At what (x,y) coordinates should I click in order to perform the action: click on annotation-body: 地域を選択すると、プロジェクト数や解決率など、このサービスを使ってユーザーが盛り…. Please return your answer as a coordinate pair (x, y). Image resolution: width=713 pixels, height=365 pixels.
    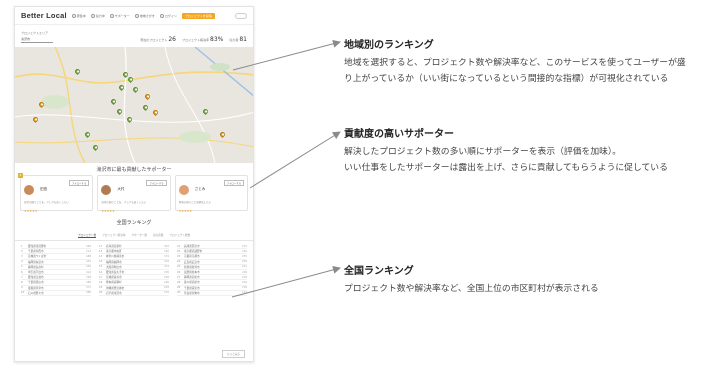
    Looking at the image, I should click on (515, 71).